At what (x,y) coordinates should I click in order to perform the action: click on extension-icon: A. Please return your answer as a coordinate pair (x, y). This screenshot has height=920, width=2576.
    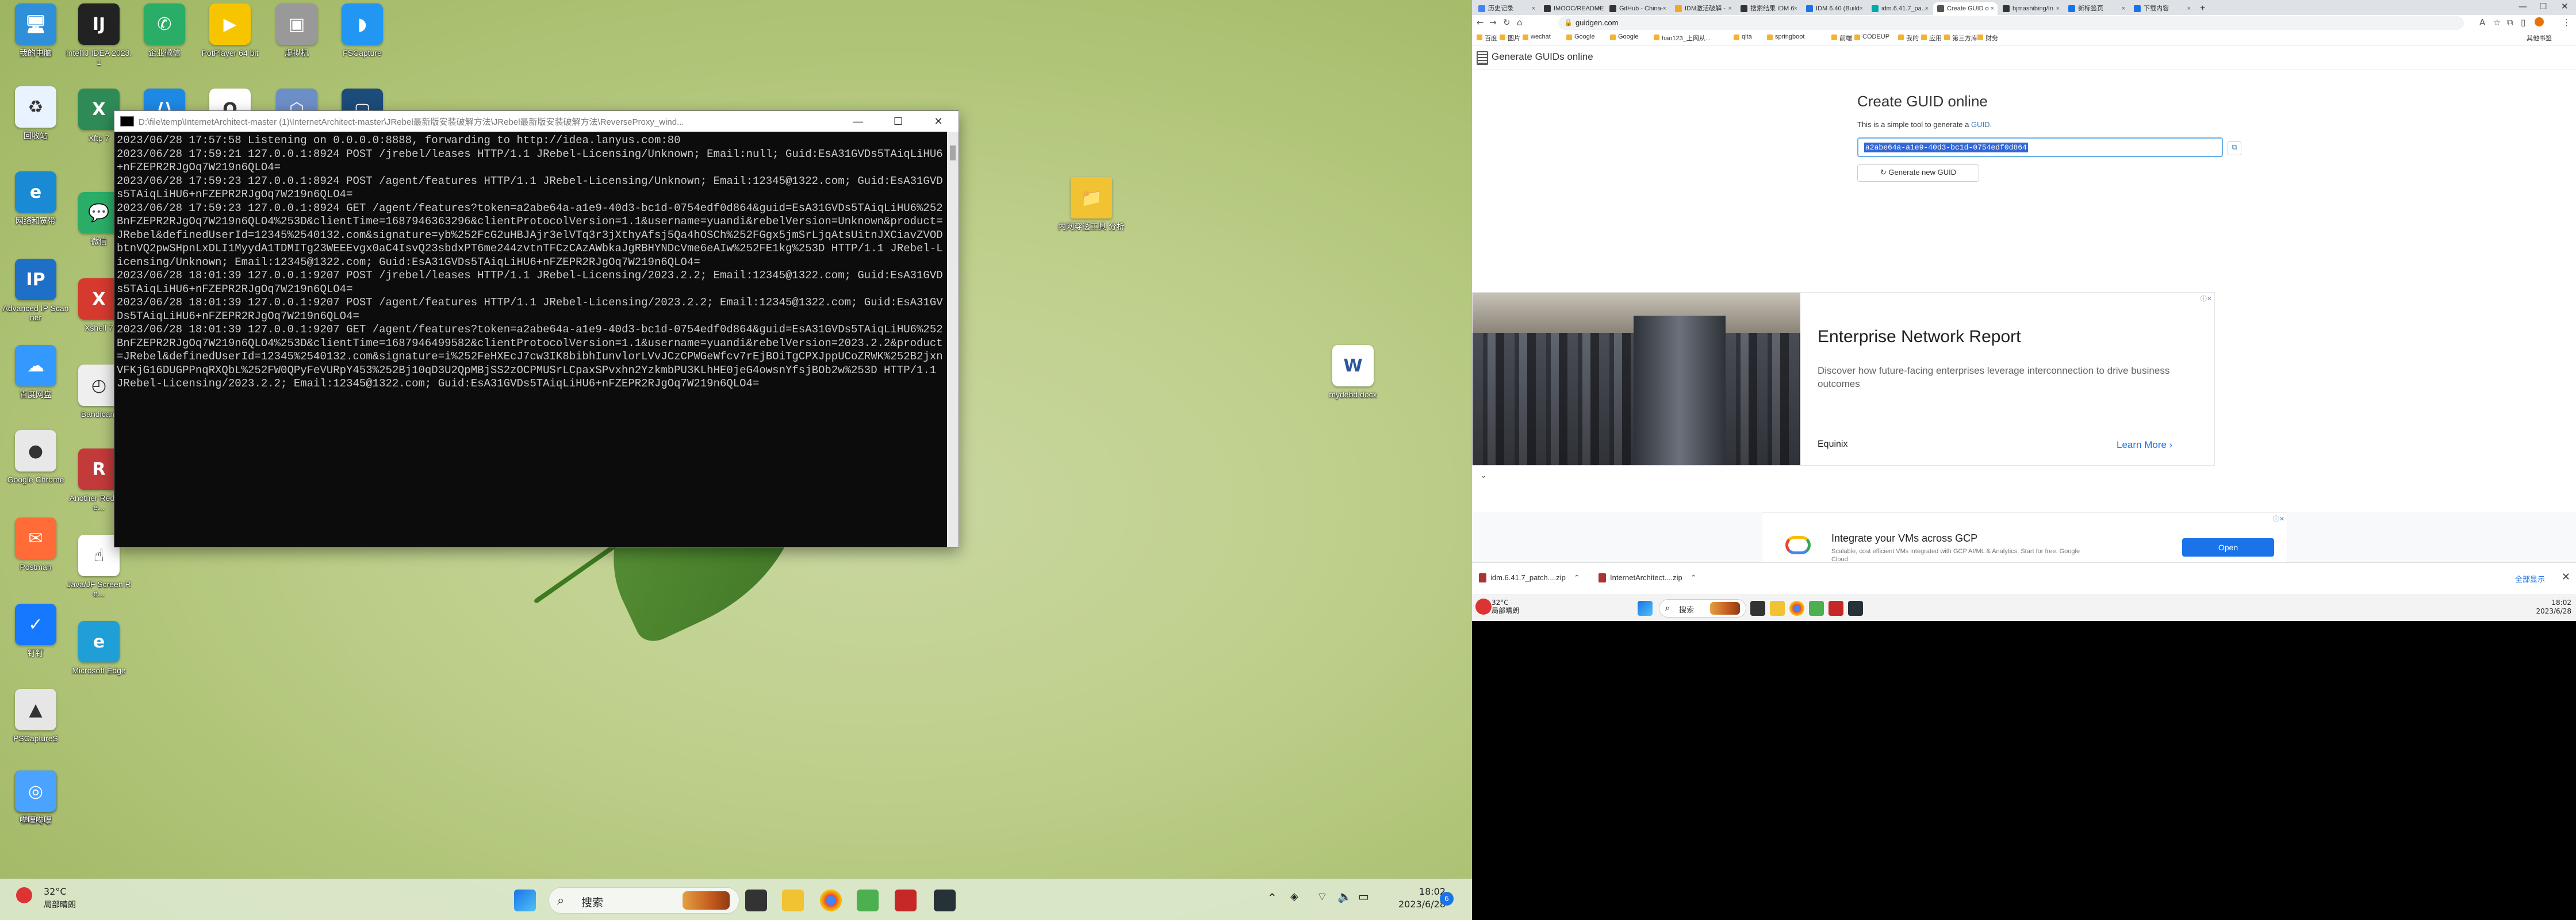
    Looking at the image, I should click on (2482, 22).